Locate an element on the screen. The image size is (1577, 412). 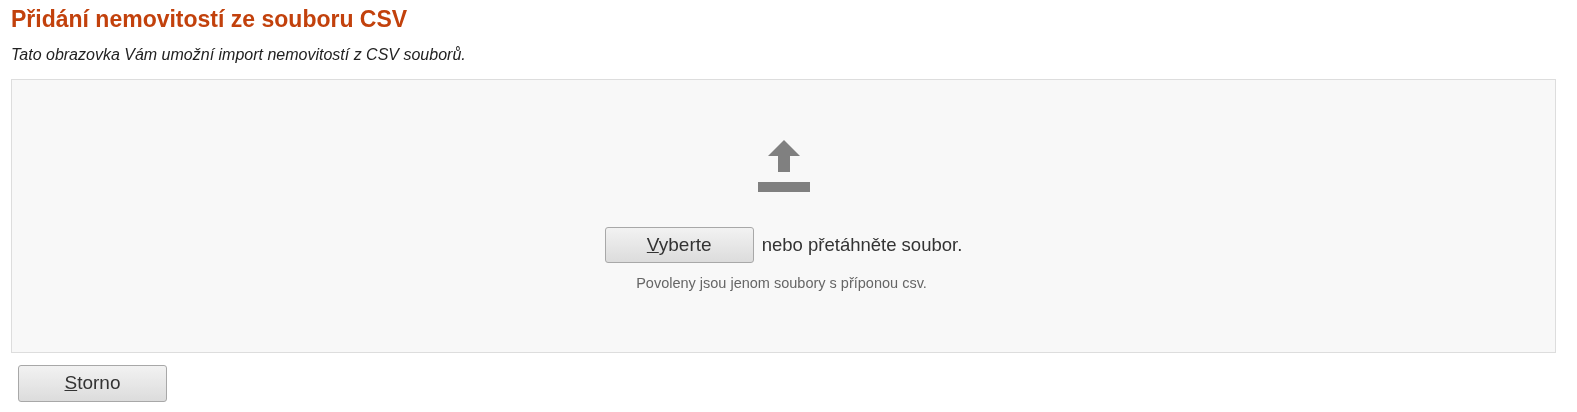
page-title: Přidání nemovitostí ze souboru CSV is located at coordinates (210, 19).